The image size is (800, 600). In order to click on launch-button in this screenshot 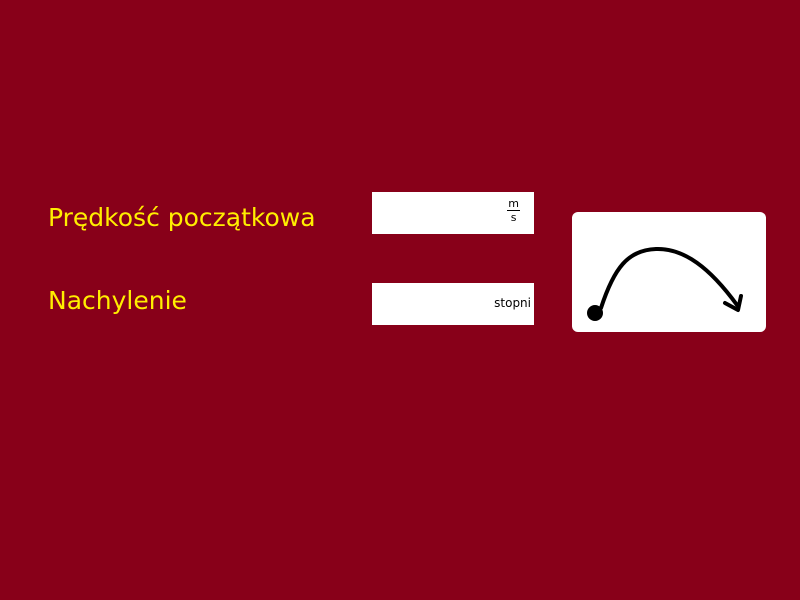, I will do `click(669, 272)`.